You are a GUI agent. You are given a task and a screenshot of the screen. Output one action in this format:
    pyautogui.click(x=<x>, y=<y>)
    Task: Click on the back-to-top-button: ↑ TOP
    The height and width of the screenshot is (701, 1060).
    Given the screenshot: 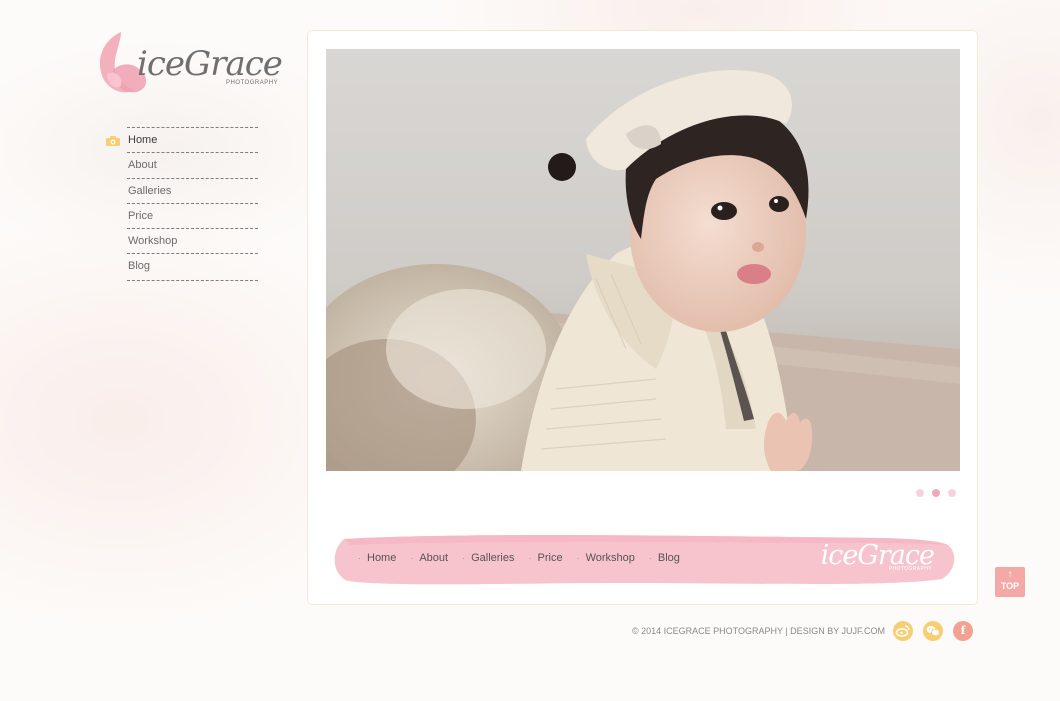 What is the action you would take?
    pyautogui.click(x=1010, y=582)
    